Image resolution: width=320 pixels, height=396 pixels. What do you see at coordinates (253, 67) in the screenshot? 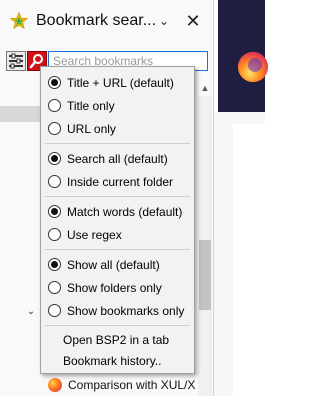
I see `firefox-logo-icon` at bounding box center [253, 67].